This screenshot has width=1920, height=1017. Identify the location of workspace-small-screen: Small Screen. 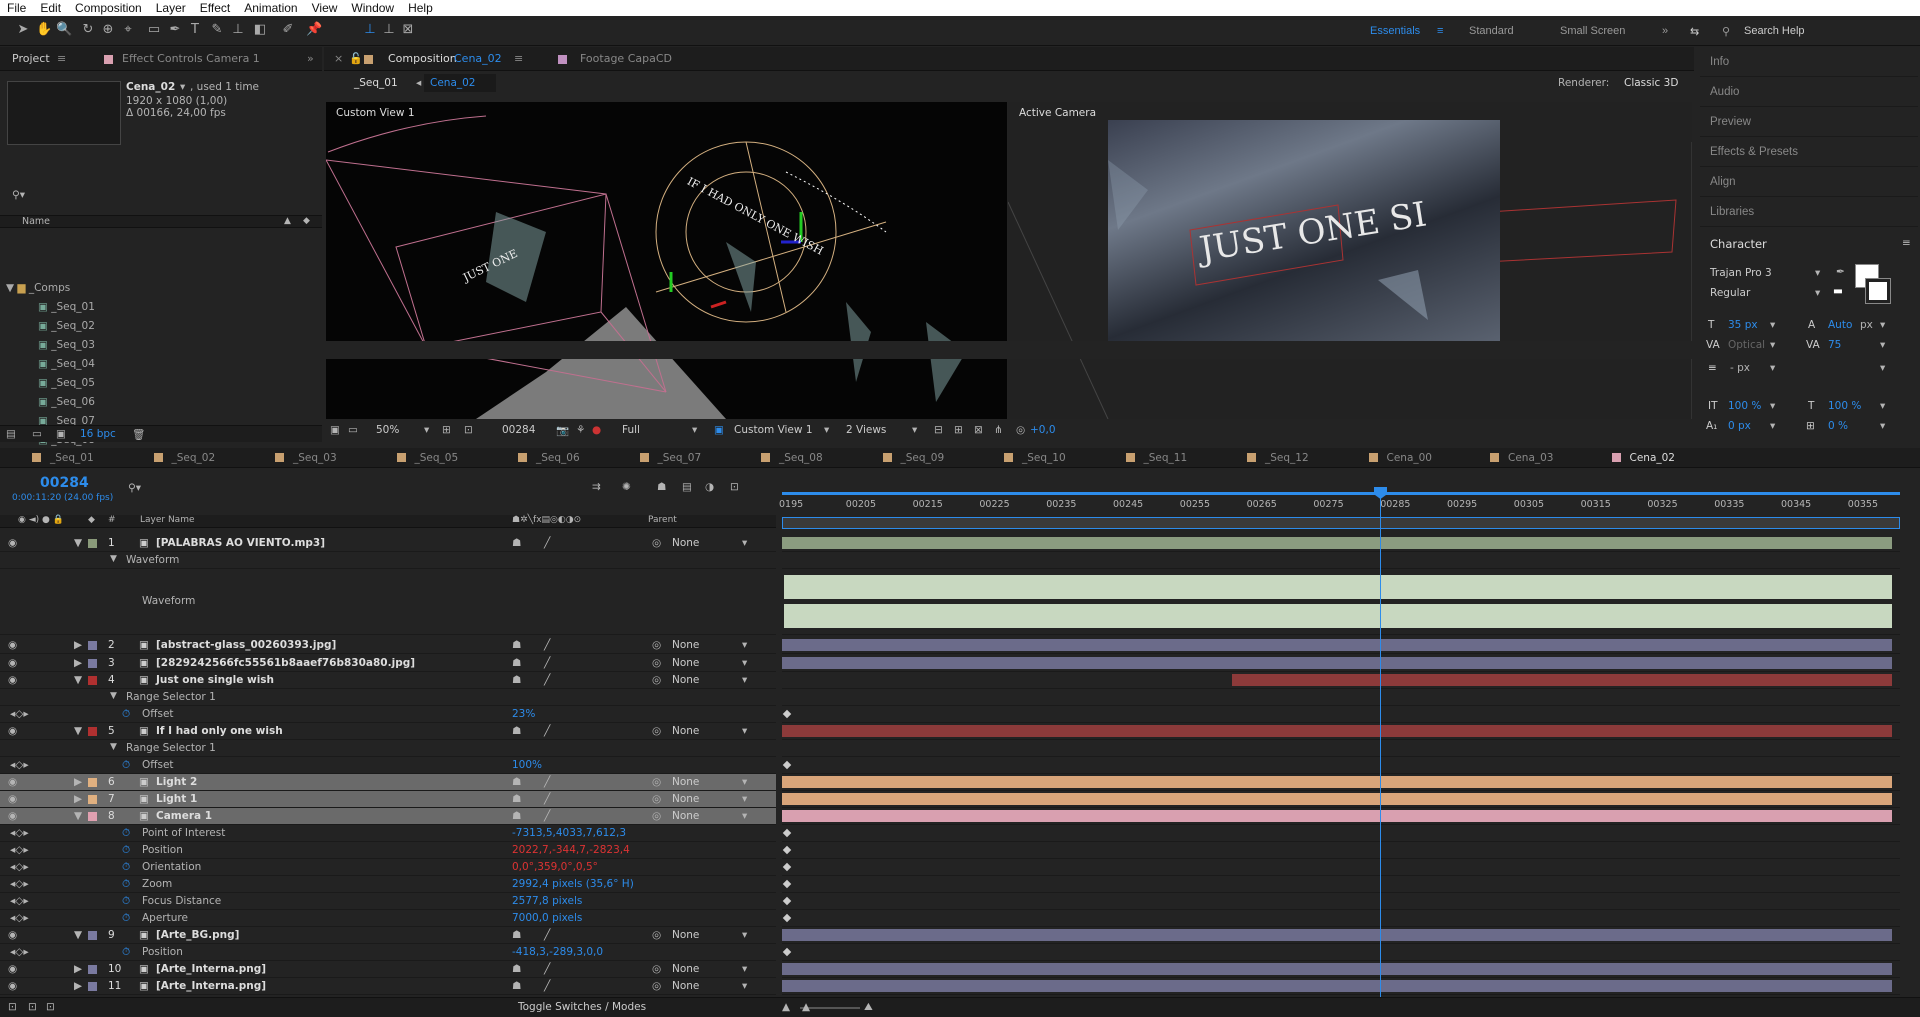
(1592, 31).